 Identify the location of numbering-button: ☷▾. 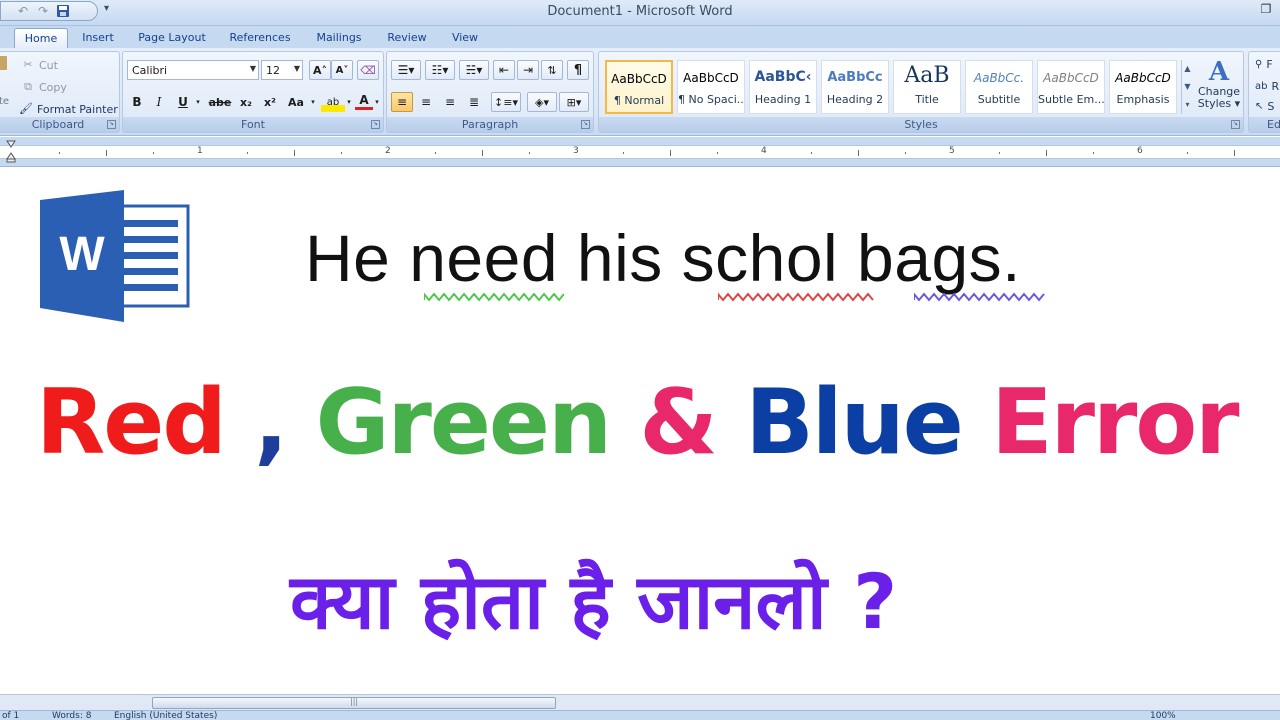
(440, 70).